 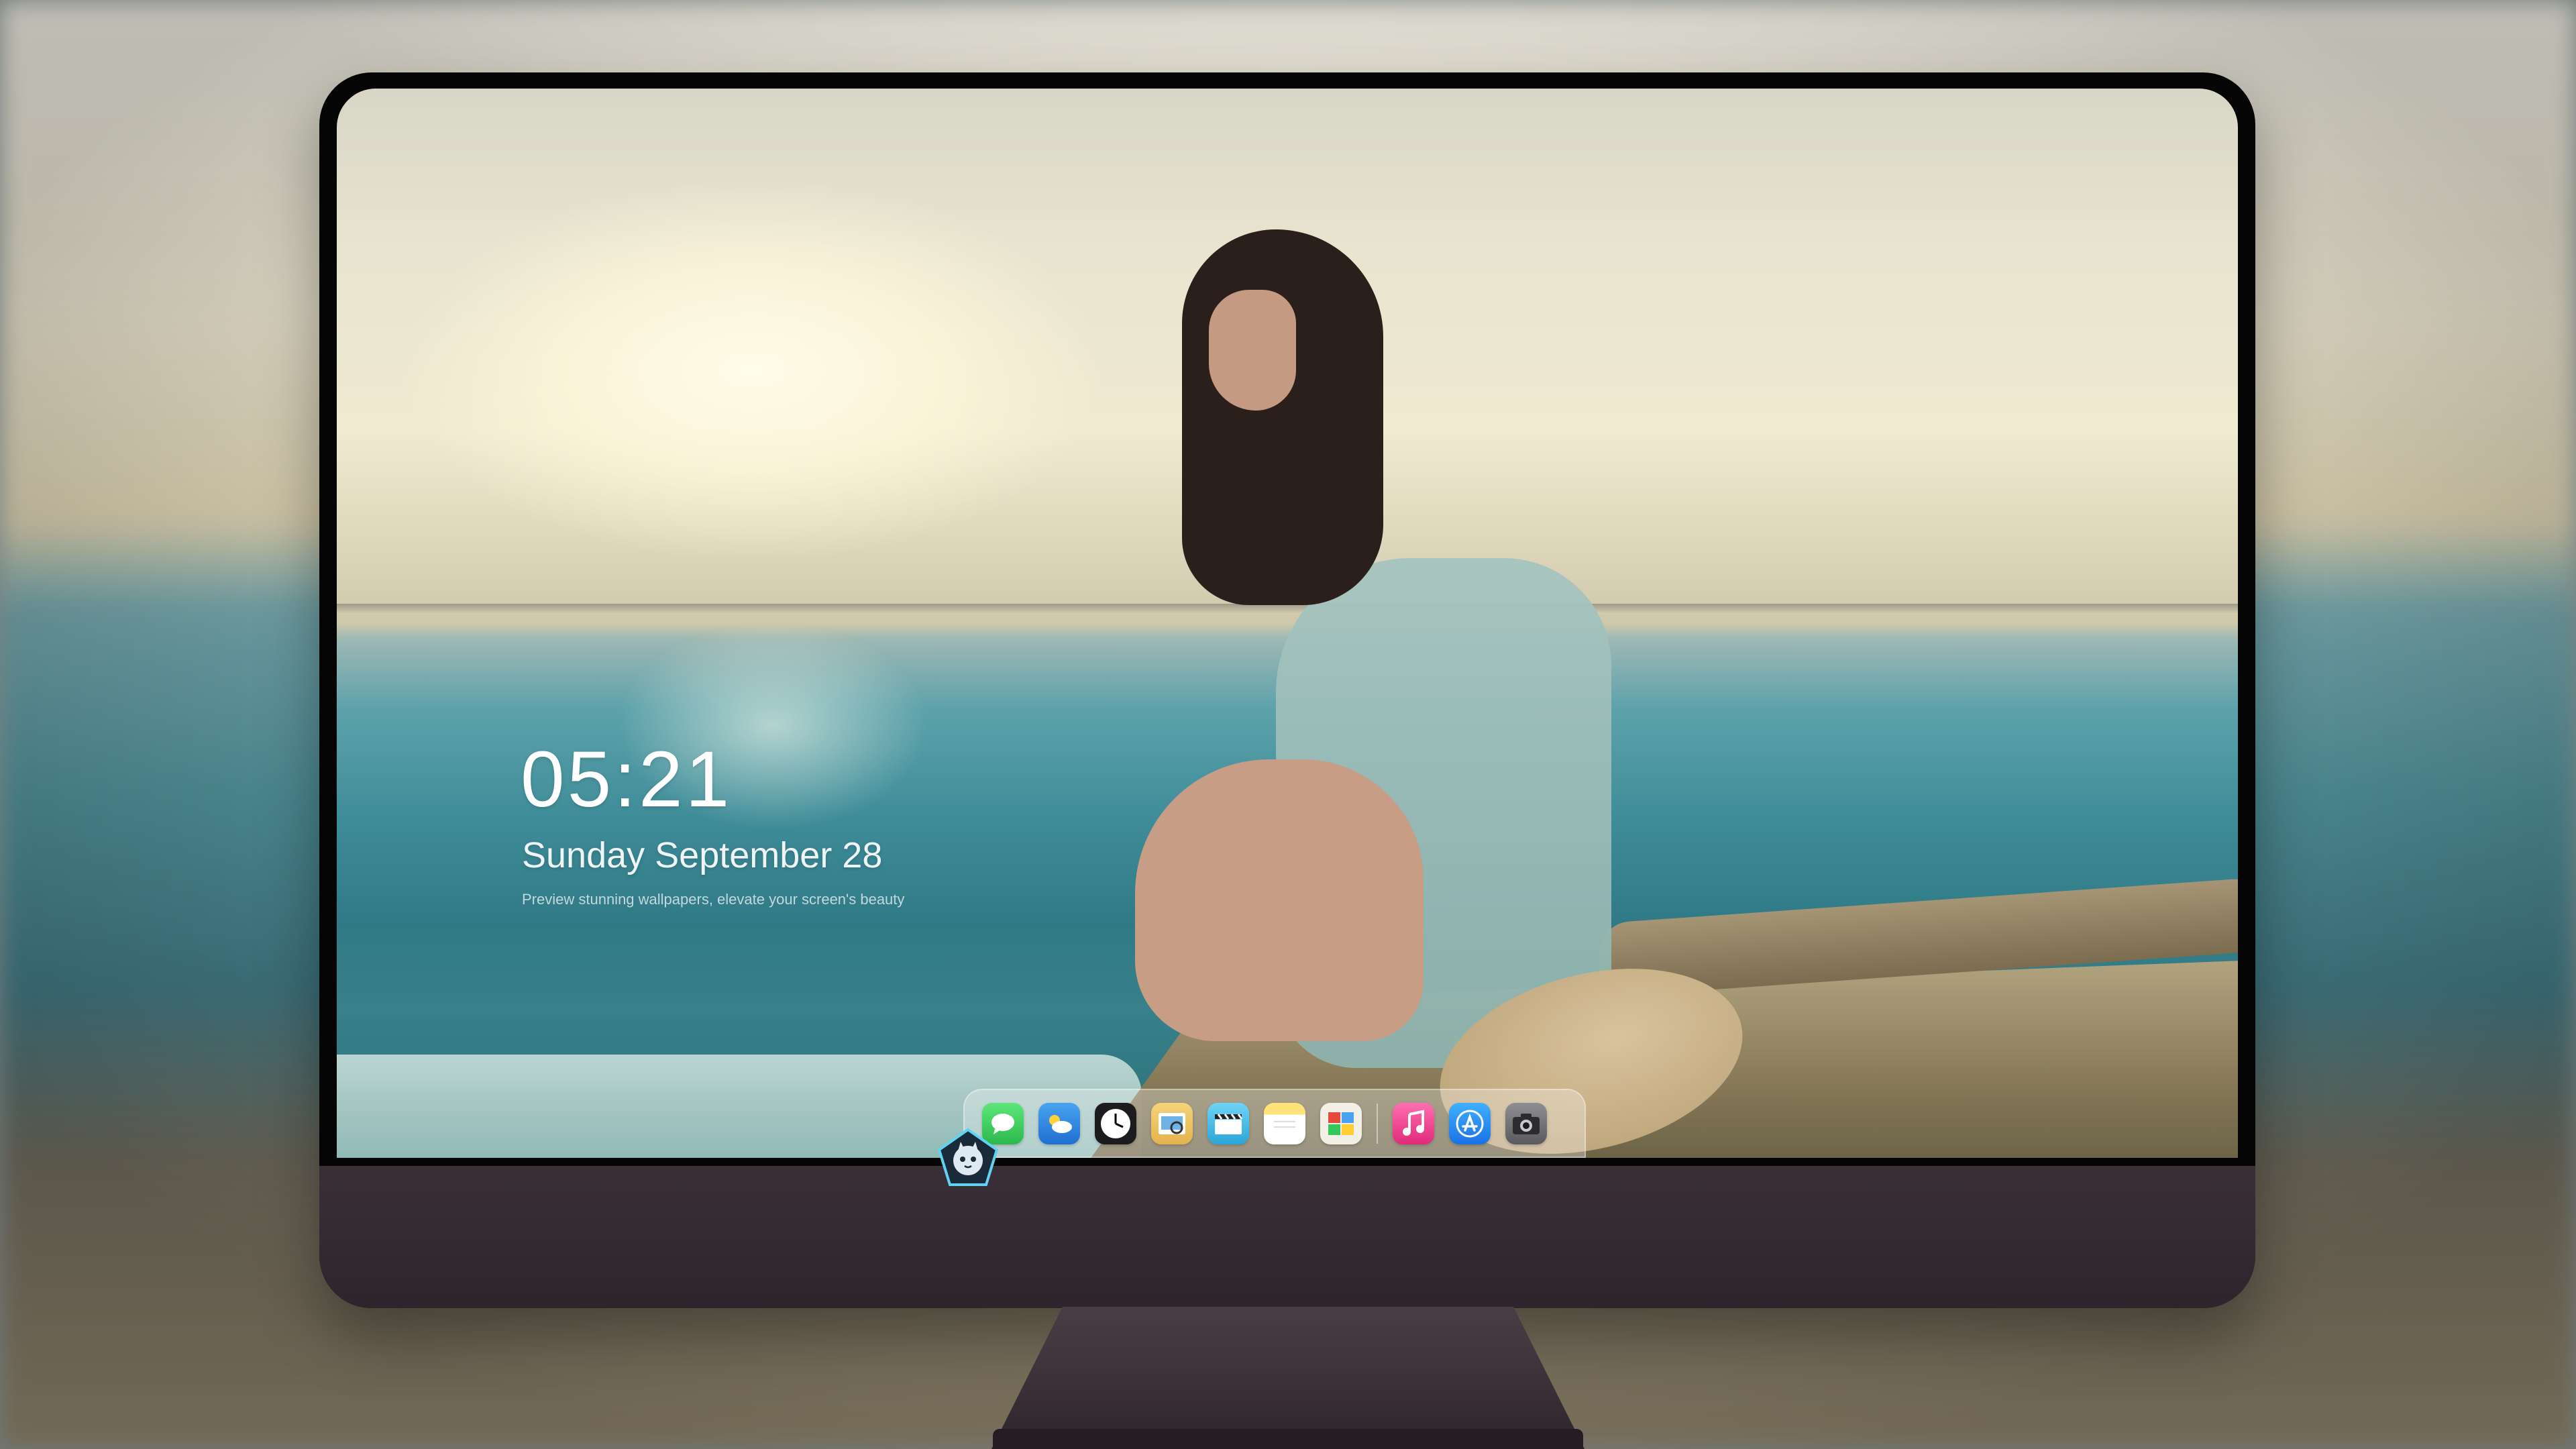 I want to click on dock, so click(x=1274, y=1123).